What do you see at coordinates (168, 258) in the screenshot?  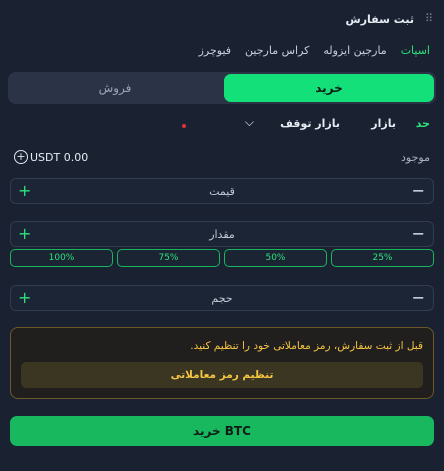 I see `percent-75-button: 75%` at bounding box center [168, 258].